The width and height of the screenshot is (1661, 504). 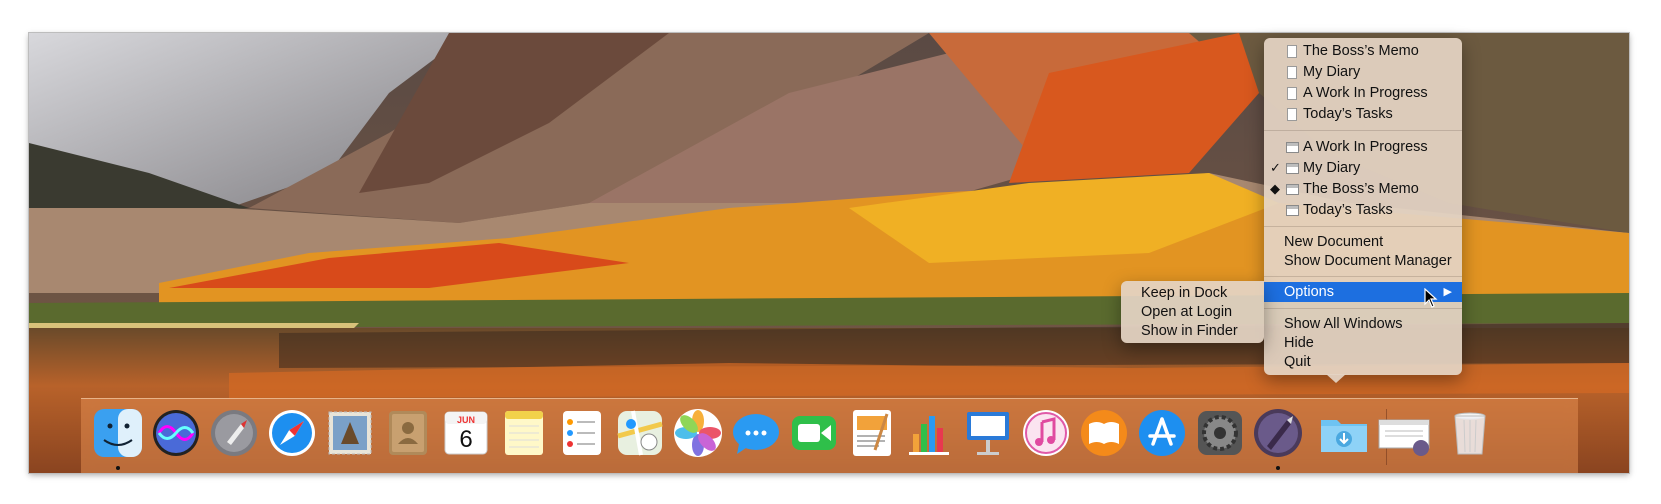 I want to click on document-stack-icon, so click(x=1404, y=437).